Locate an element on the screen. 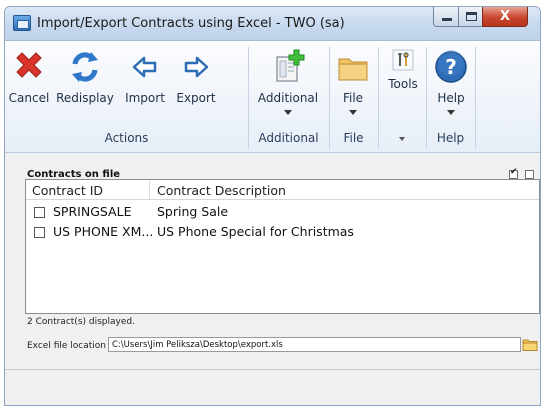 The height and width of the screenshot is (409, 542). mark-all-checkbox is located at coordinates (513, 173).